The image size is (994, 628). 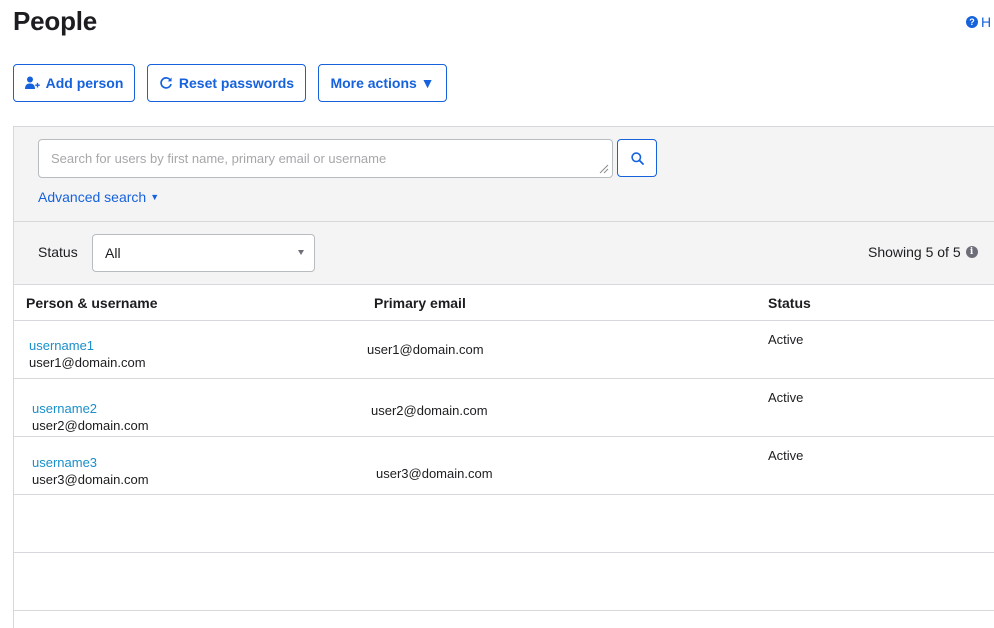 I want to click on advanced-search-label: Advanced search, so click(x=92, y=197).